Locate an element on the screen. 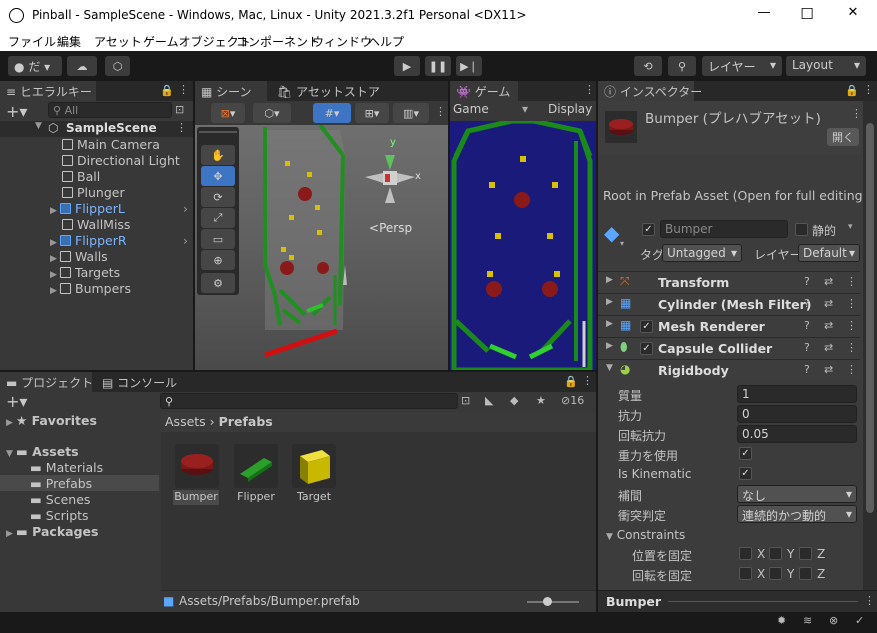 Image resolution: width=877 pixels, height=633 pixels. favorites-item: ▶ ★ Favorites is located at coordinates (51, 421).